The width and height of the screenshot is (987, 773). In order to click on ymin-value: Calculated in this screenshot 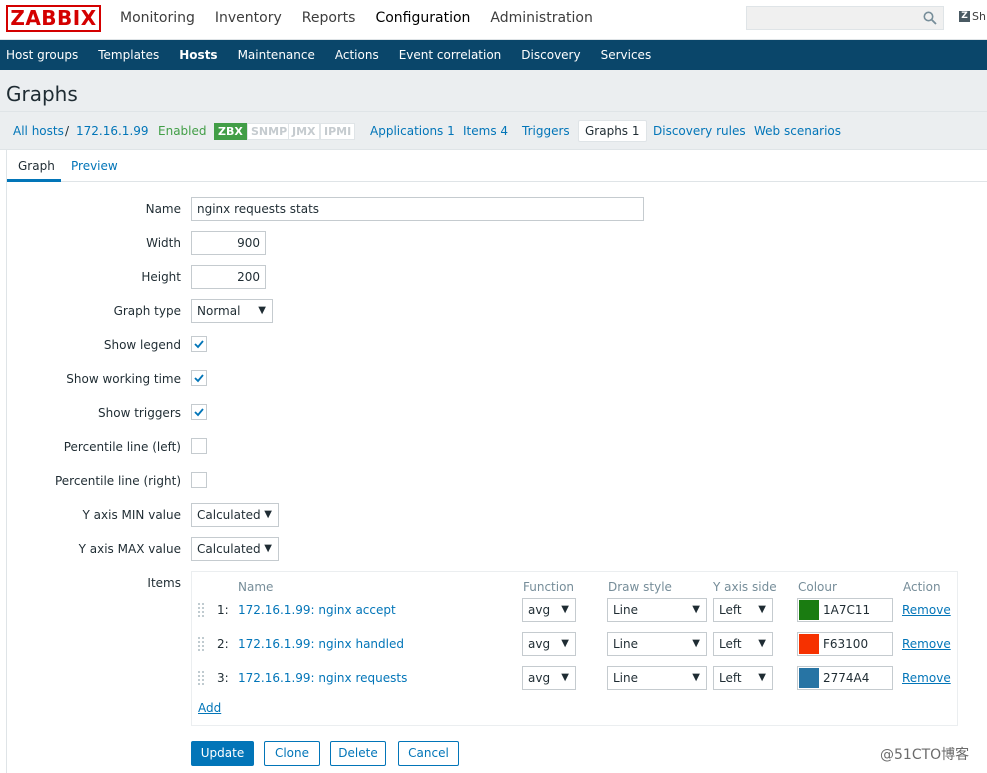, I will do `click(229, 515)`.